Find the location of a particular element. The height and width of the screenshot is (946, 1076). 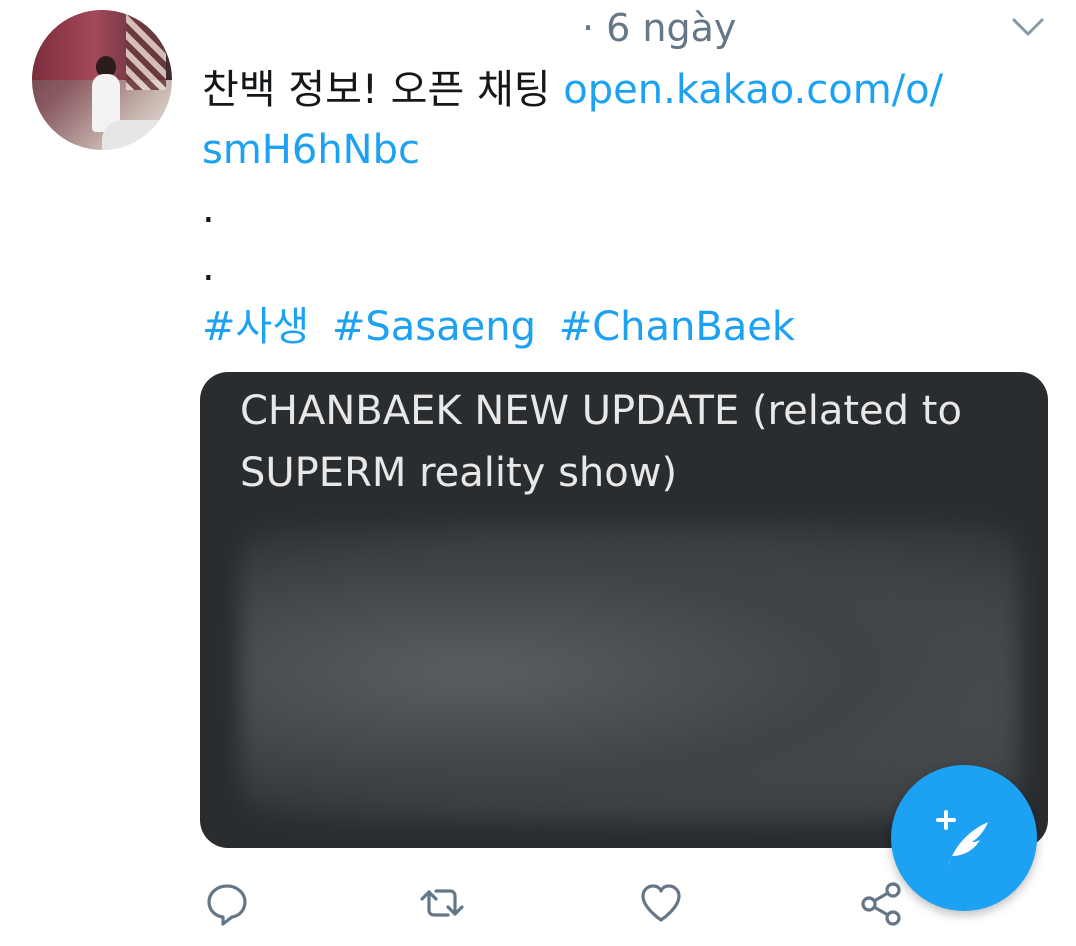

hashtags: #사생 #Sasaeng #ChanBaek is located at coordinates (503, 327).